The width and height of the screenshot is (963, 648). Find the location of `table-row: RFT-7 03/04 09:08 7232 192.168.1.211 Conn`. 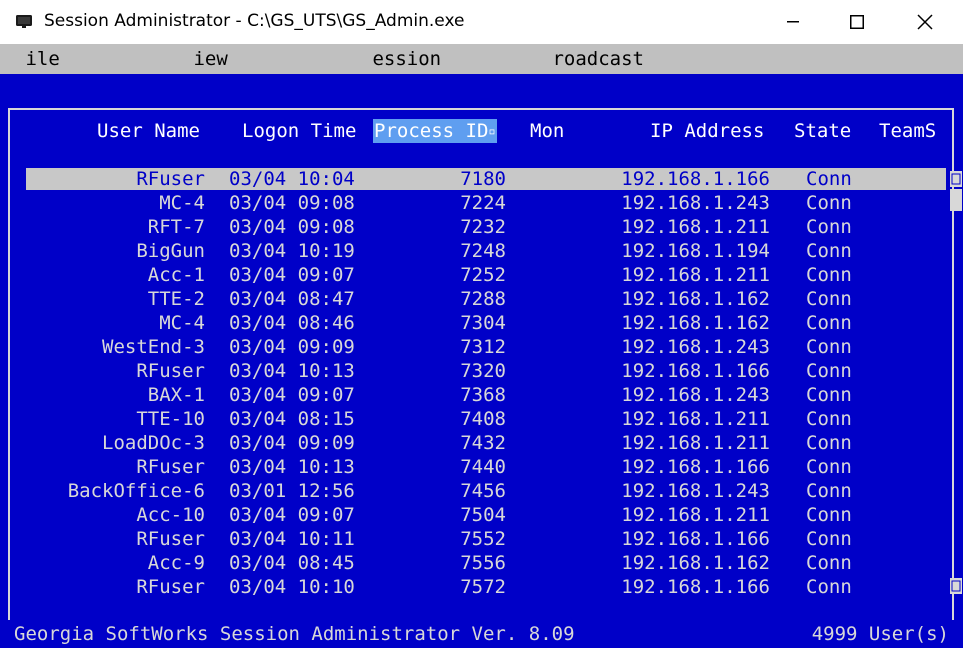

table-row: RFT-7 03/04 09:08 7232 192.168.1.211 Conn is located at coordinates (481, 227).